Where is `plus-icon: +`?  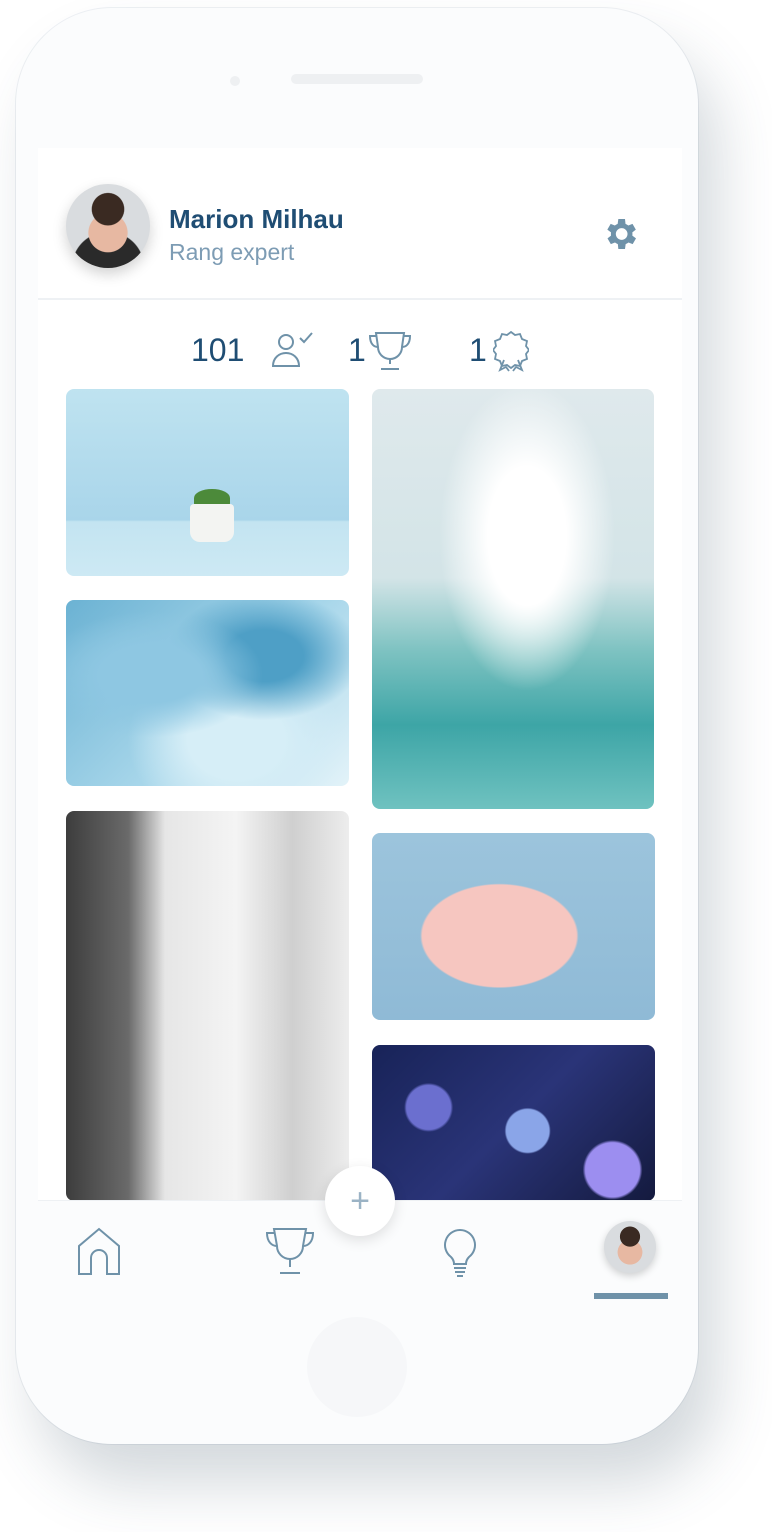
plus-icon: + is located at coordinates (360, 1201).